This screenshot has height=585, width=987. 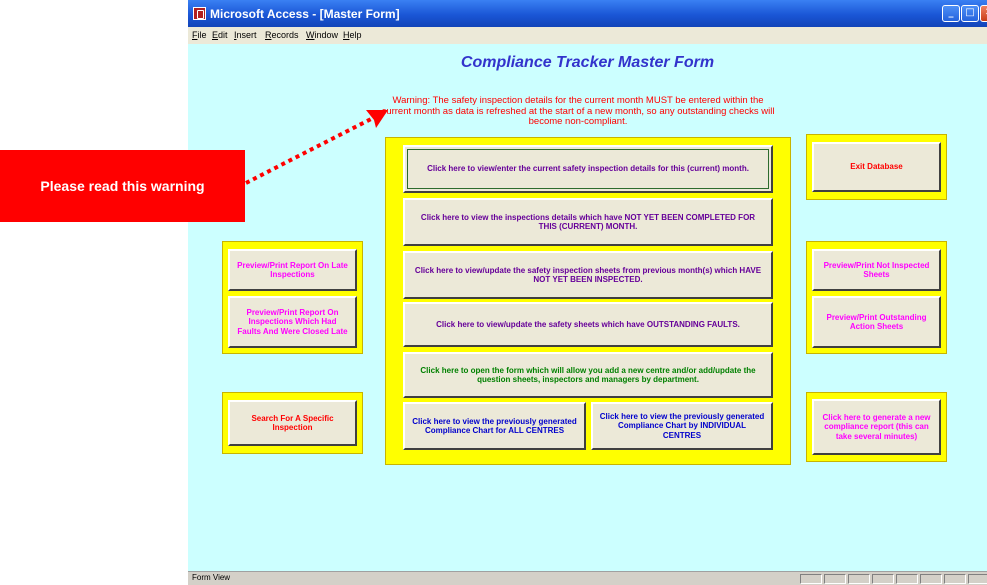 I want to click on menu-insert: Insert, so click(x=245, y=35).